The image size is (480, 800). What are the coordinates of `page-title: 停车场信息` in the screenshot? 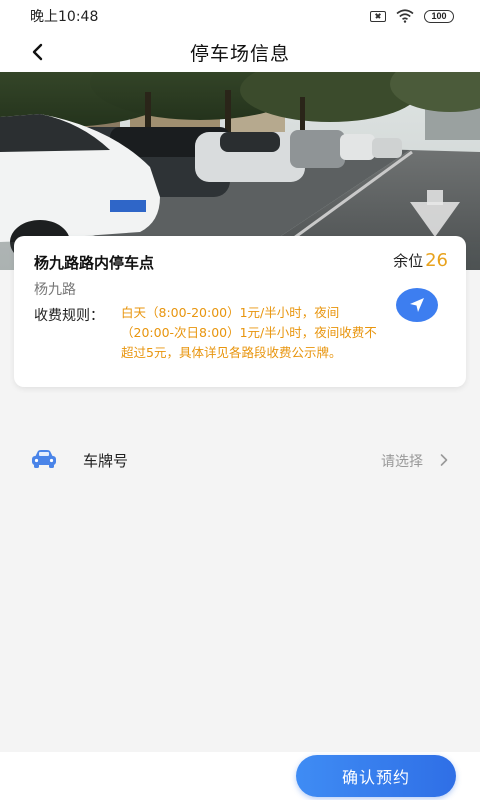 It's located at (239, 53).